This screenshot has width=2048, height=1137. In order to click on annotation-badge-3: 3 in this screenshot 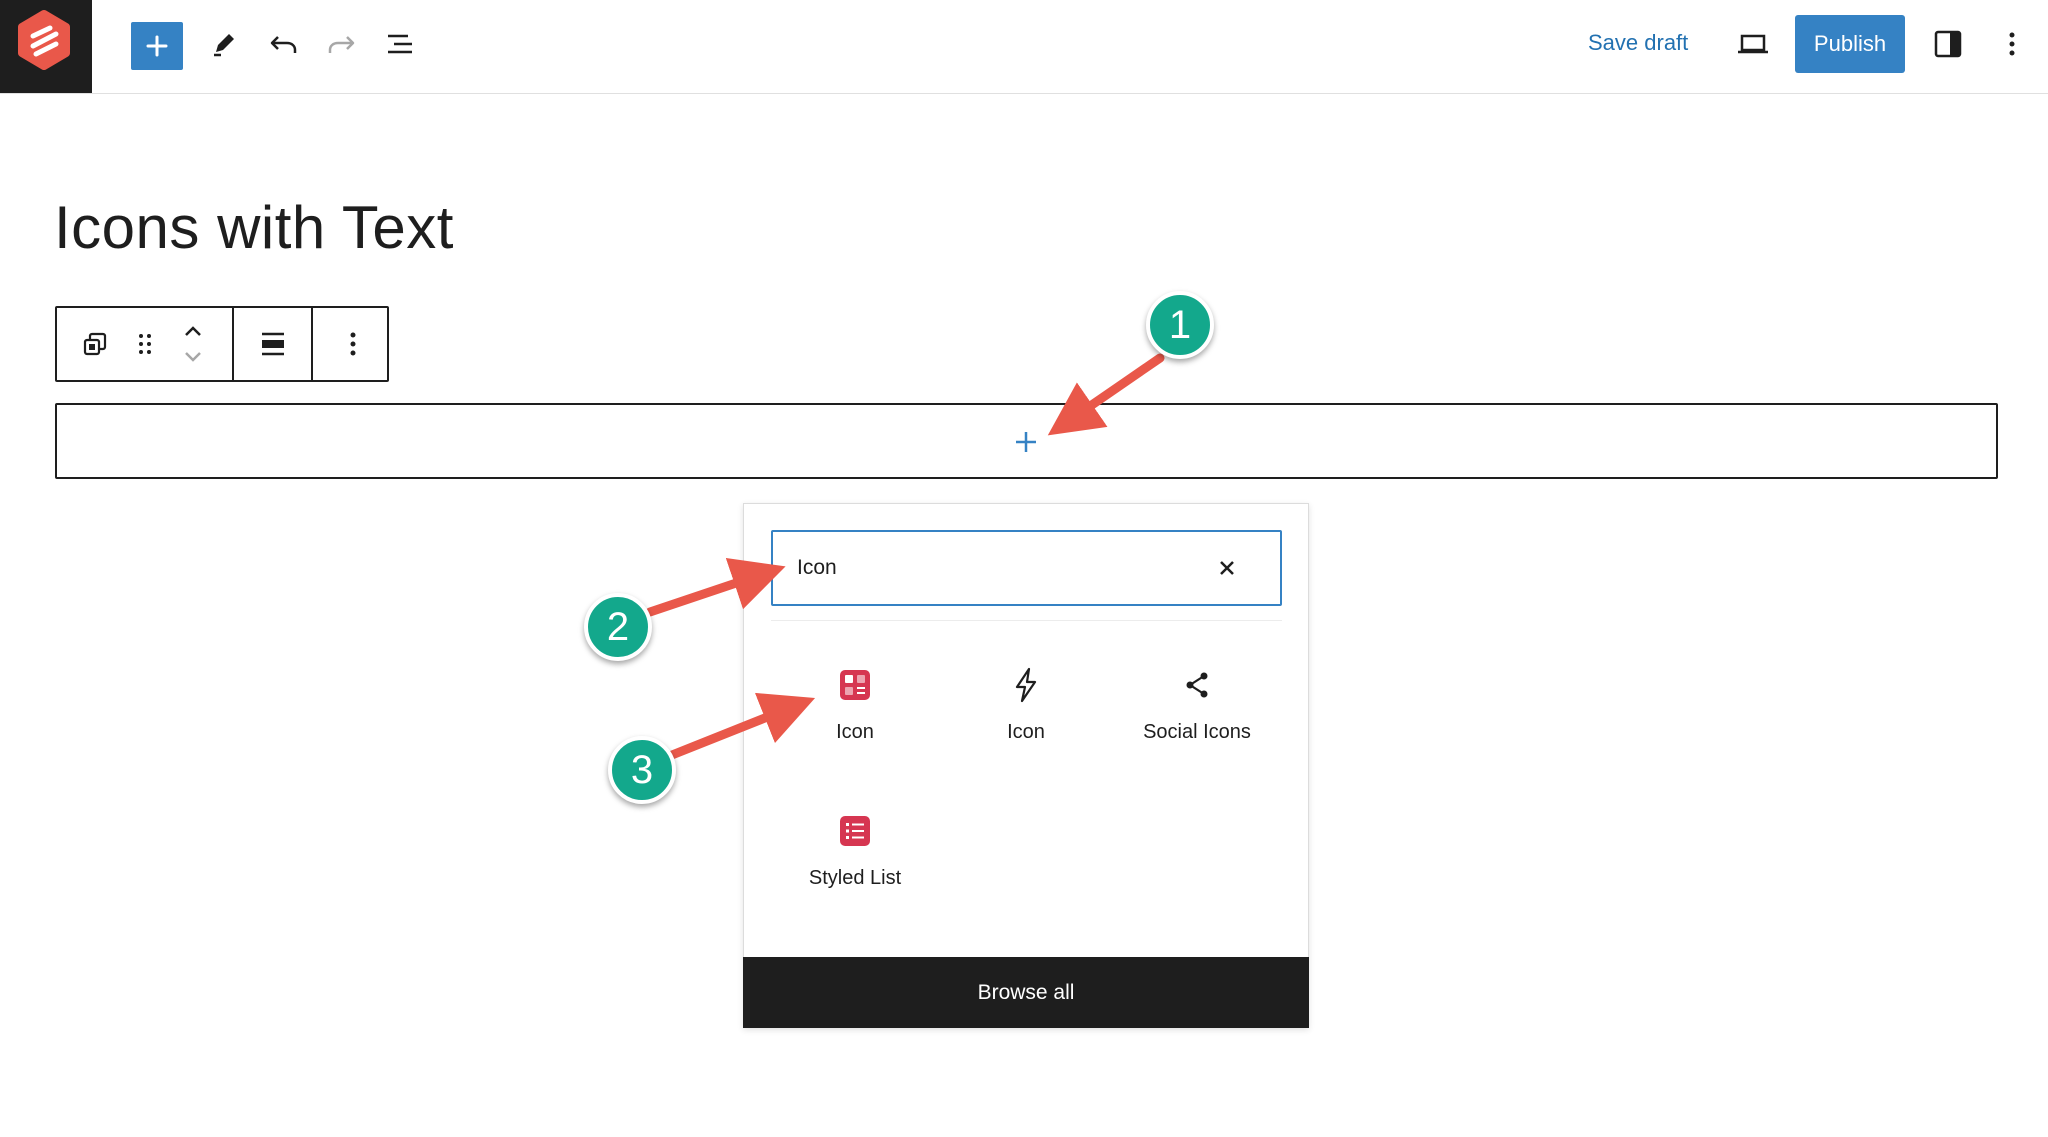, I will do `click(642, 770)`.